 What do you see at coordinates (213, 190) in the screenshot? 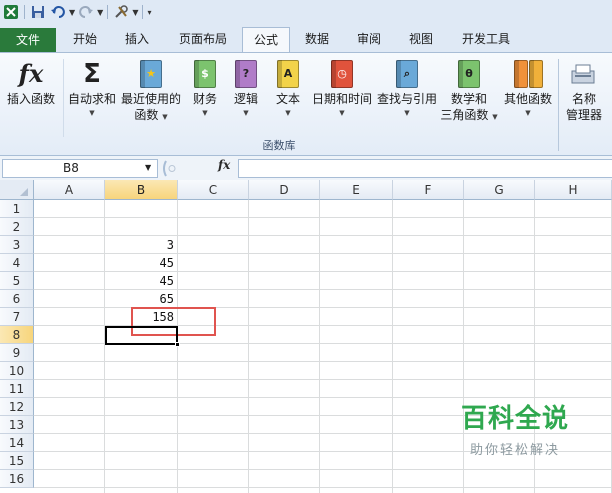
I see `column-header-c: C` at bounding box center [213, 190].